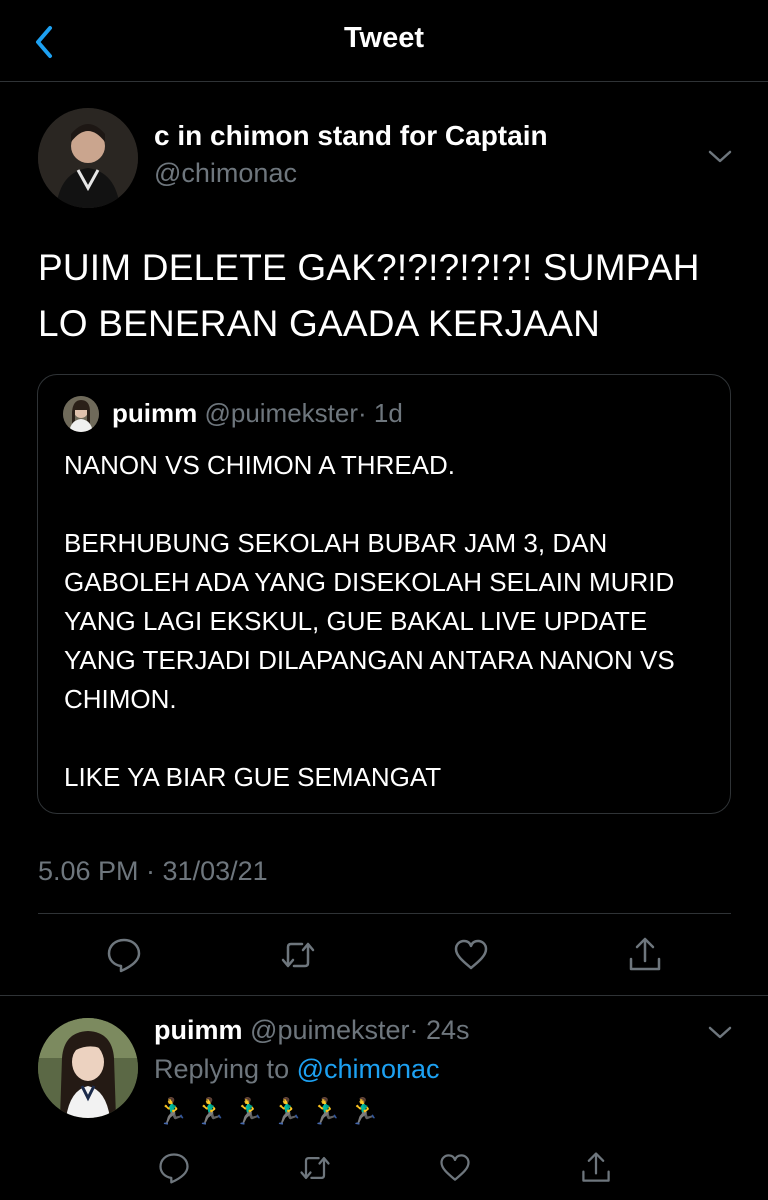 The width and height of the screenshot is (768, 1200). I want to click on author-name: c in chimon stand for Captain, so click(351, 136).